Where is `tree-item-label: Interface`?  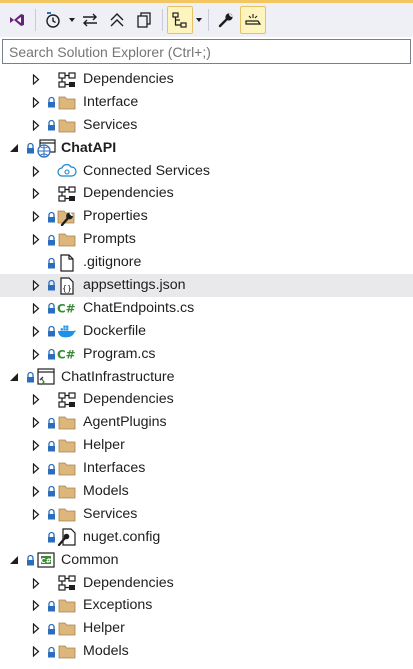 tree-item-label: Interface is located at coordinates (111, 101).